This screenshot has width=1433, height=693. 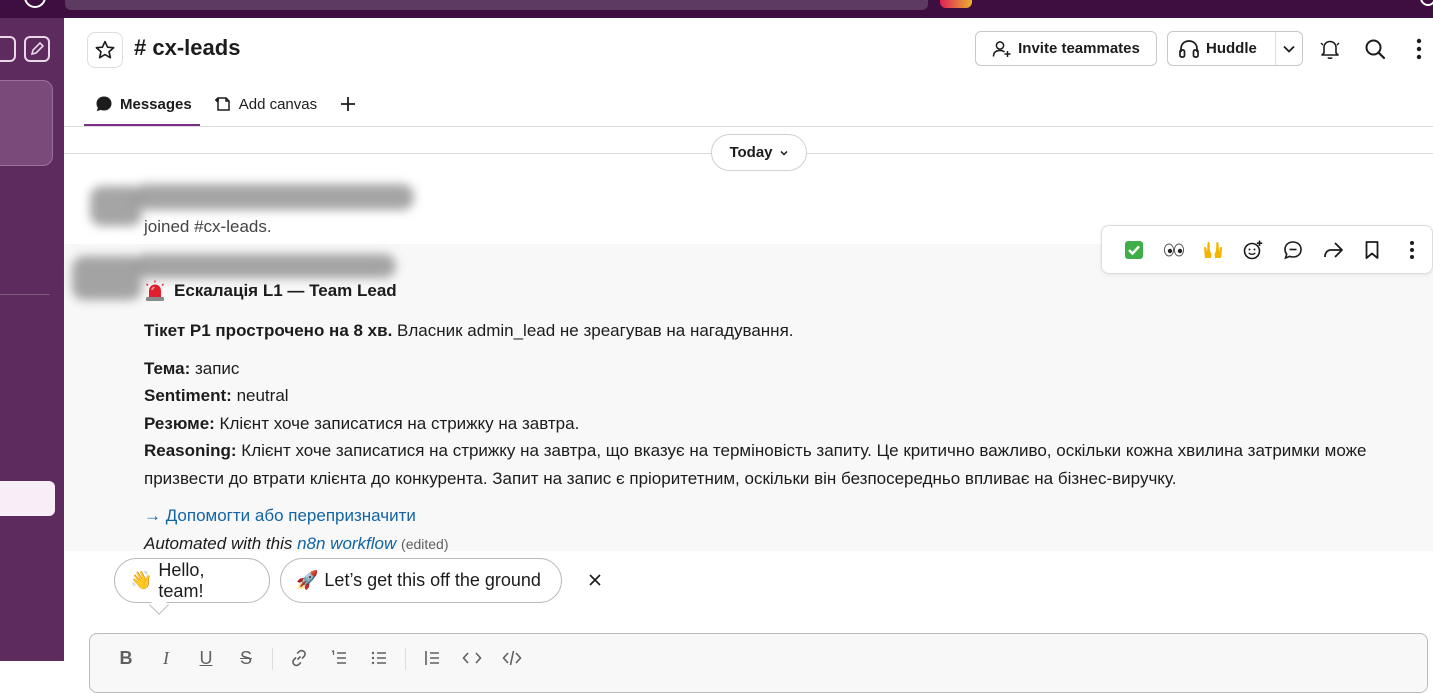 I want to click on n8n-workflow-link: n8n workflow, so click(x=346, y=543).